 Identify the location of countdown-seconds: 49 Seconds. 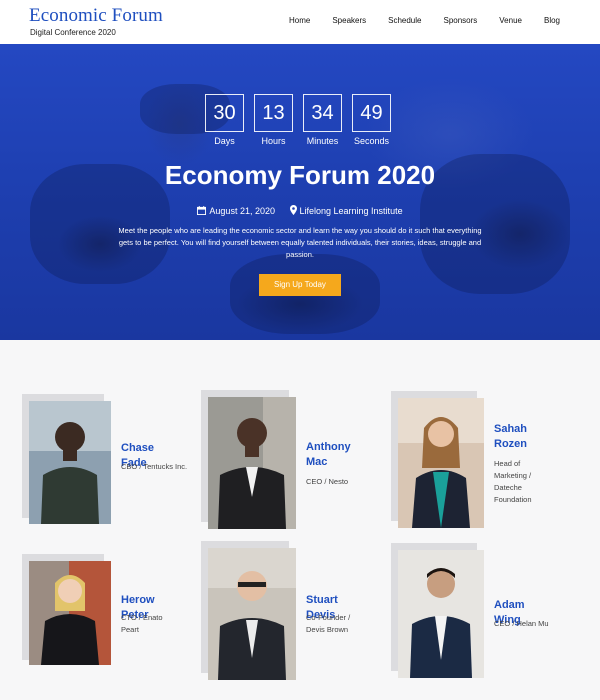
(371, 120).